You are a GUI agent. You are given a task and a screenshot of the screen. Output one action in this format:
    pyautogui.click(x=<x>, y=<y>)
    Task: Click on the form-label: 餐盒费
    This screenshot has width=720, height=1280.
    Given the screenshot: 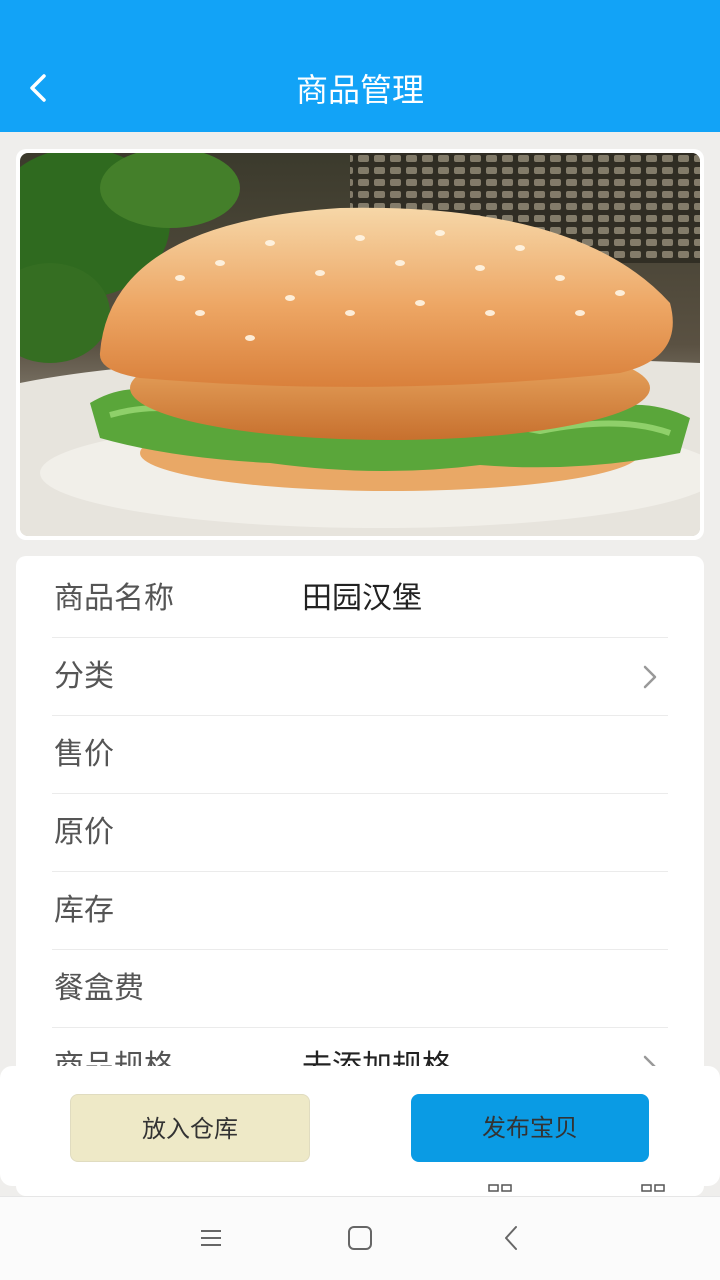 What is the action you would take?
    pyautogui.click(x=99, y=988)
    